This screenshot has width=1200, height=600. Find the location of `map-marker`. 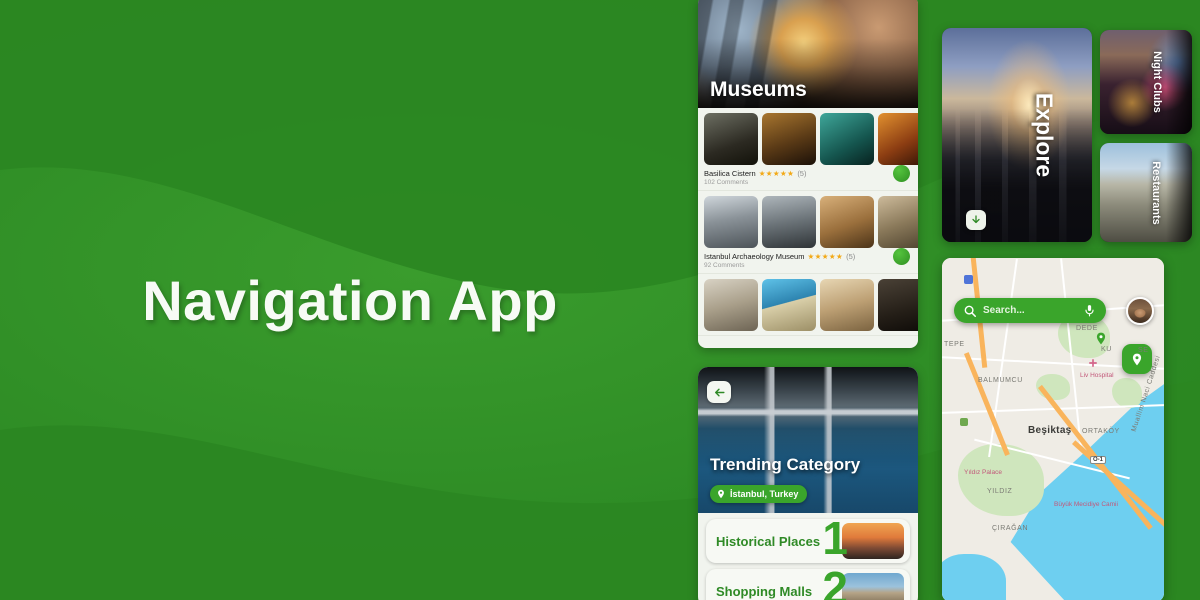

map-marker is located at coordinates (1101, 338).